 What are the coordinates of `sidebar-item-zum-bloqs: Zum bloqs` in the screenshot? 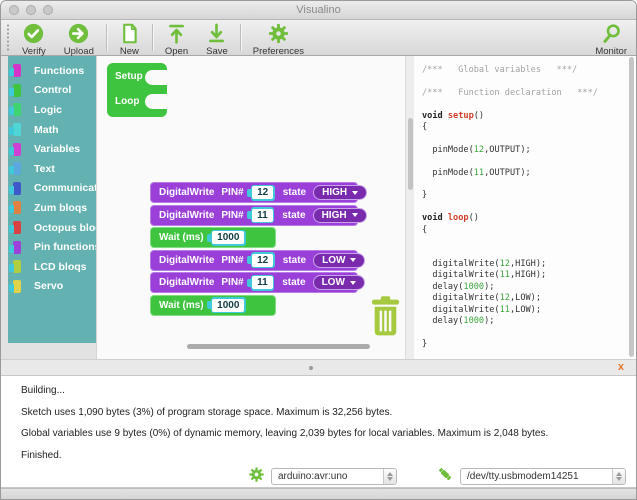 It's located at (52, 208).